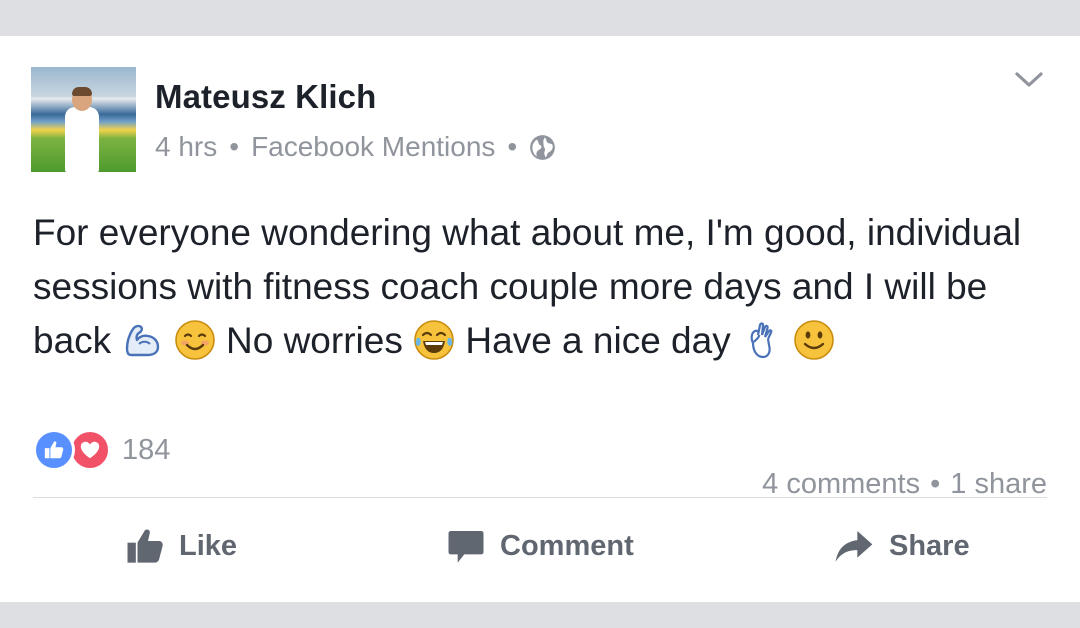  I want to click on tears-of-joy-icon, so click(434, 340).